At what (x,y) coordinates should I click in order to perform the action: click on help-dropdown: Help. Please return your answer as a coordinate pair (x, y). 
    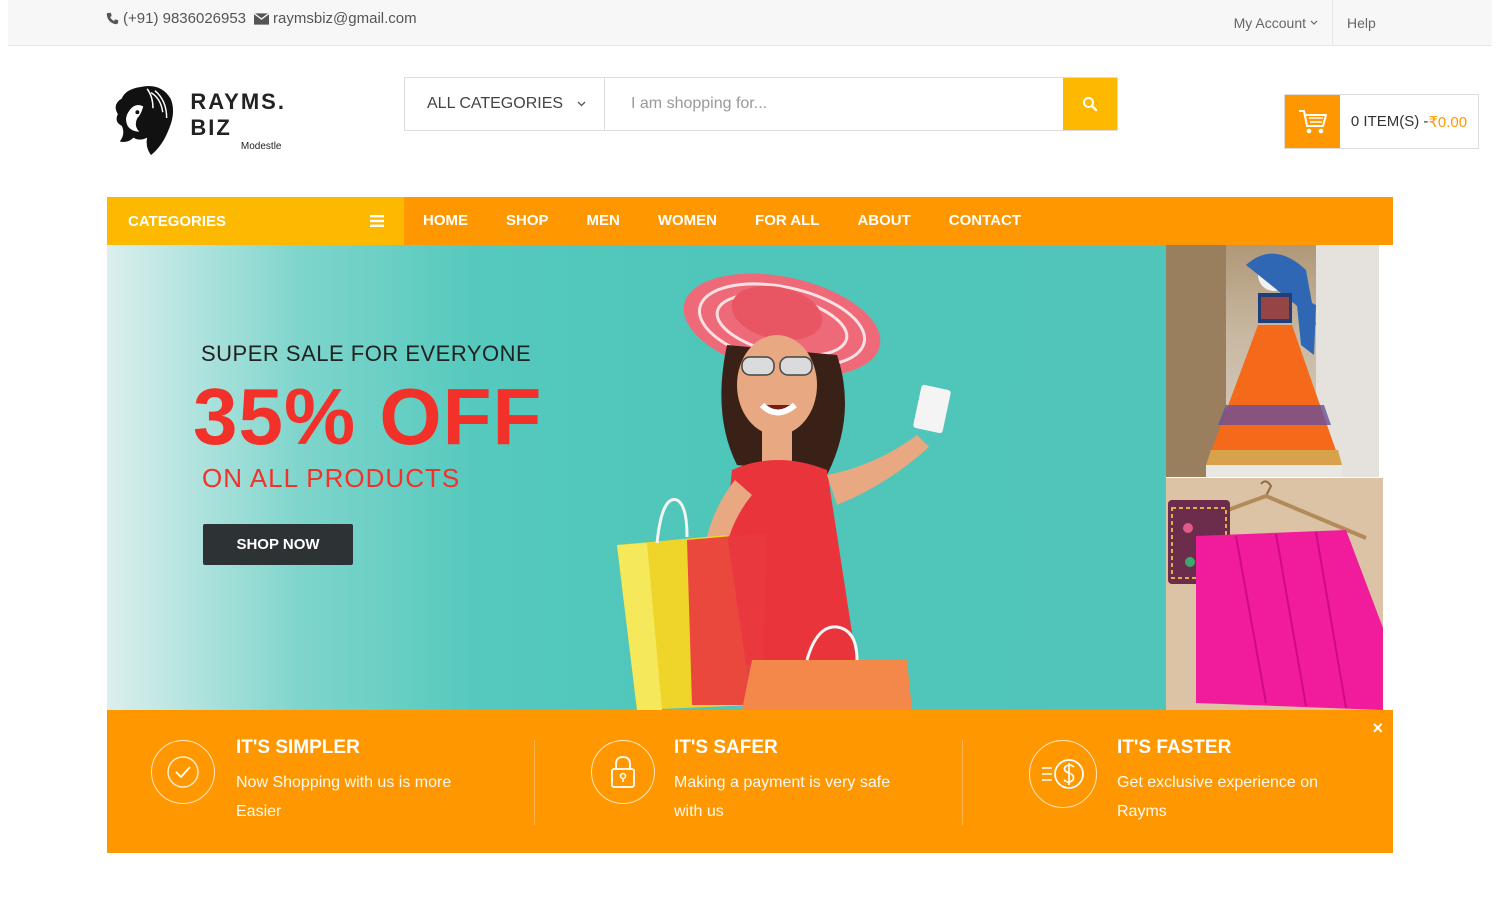
    Looking at the image, I should click on (1362, 23).